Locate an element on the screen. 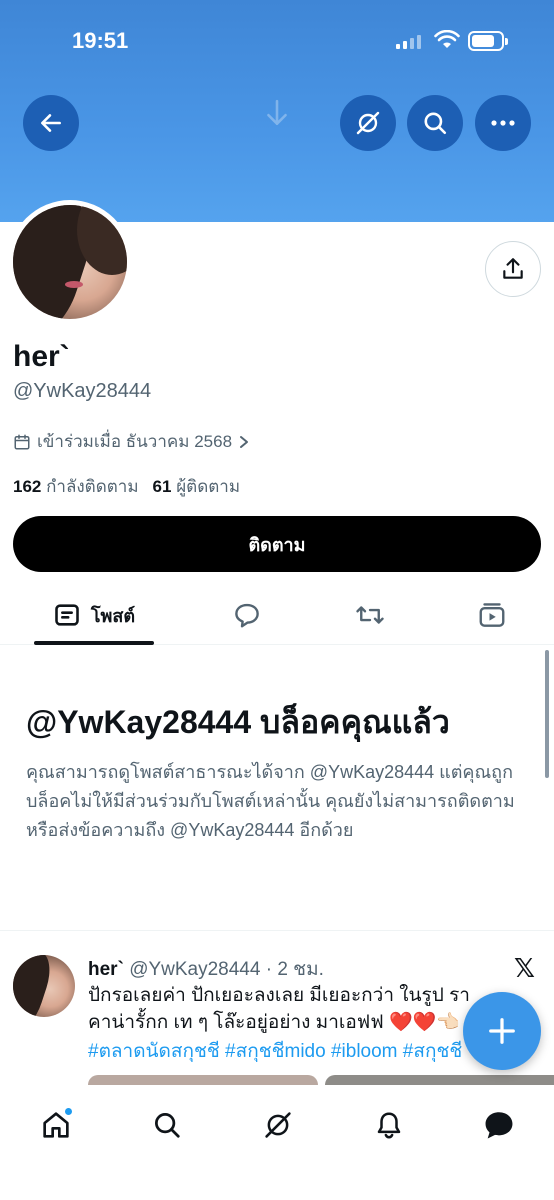  tab-reposts is located at coordinates (370, 615).